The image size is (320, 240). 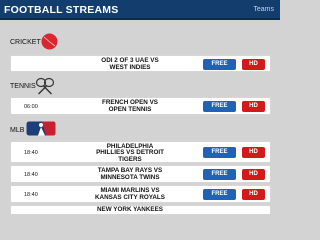 What do you see at coordinates (140, 10) in the screenshot?
I see `top-header: FOOTBALL STREAMS Teams` at bounding box center [140, 10].